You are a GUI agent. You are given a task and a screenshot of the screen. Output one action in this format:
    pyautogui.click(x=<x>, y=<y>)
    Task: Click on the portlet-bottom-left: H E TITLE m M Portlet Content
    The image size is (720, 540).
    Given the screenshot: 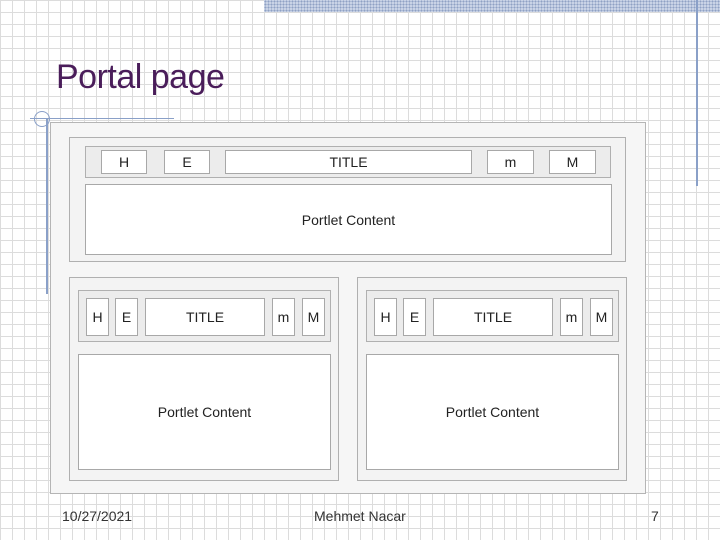 What is the action you would take?
    pyautogui.click(x=204, y=379)
    